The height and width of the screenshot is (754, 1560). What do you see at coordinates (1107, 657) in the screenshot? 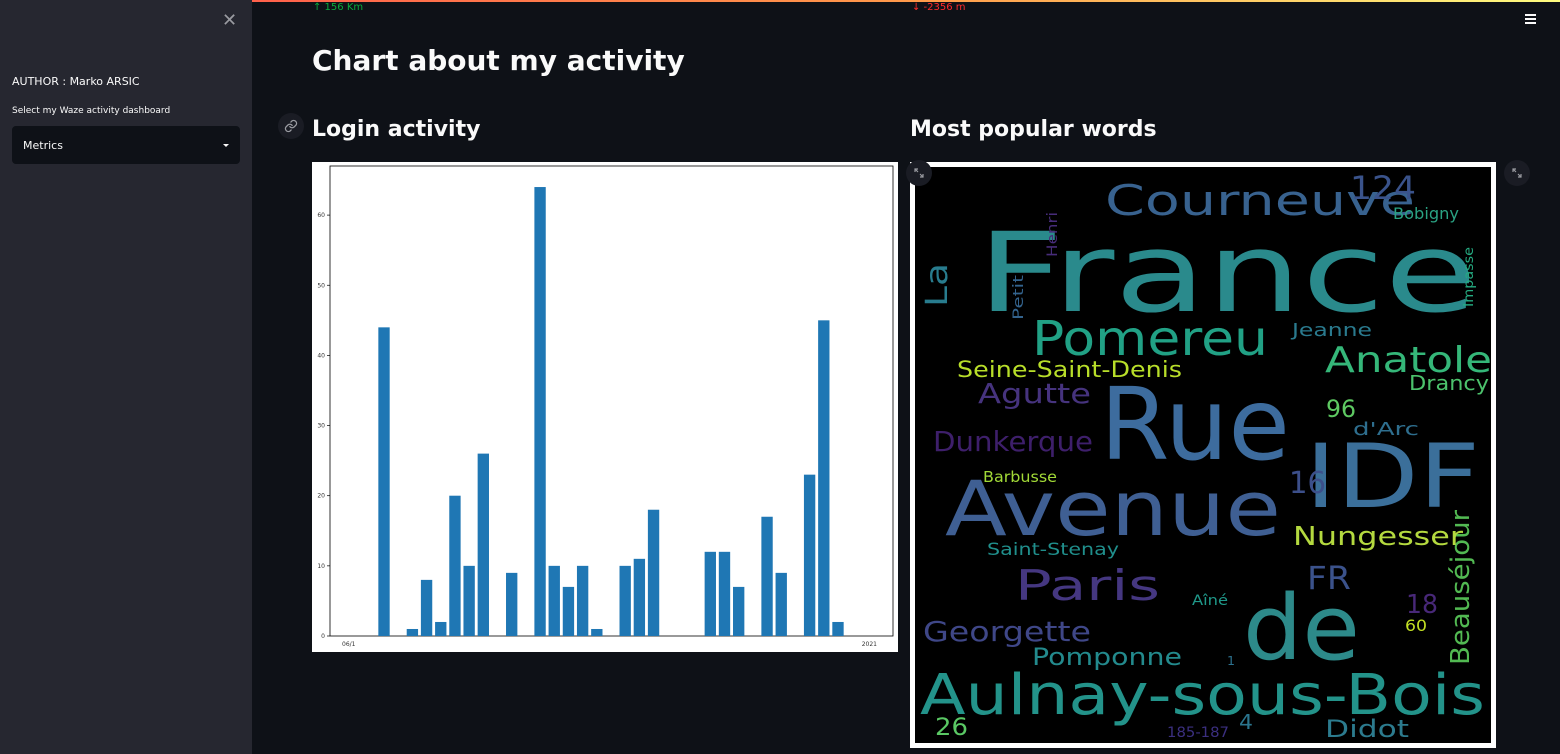
I see `word-cloud-word: Pomponne` at bounding box center [1107, 657].